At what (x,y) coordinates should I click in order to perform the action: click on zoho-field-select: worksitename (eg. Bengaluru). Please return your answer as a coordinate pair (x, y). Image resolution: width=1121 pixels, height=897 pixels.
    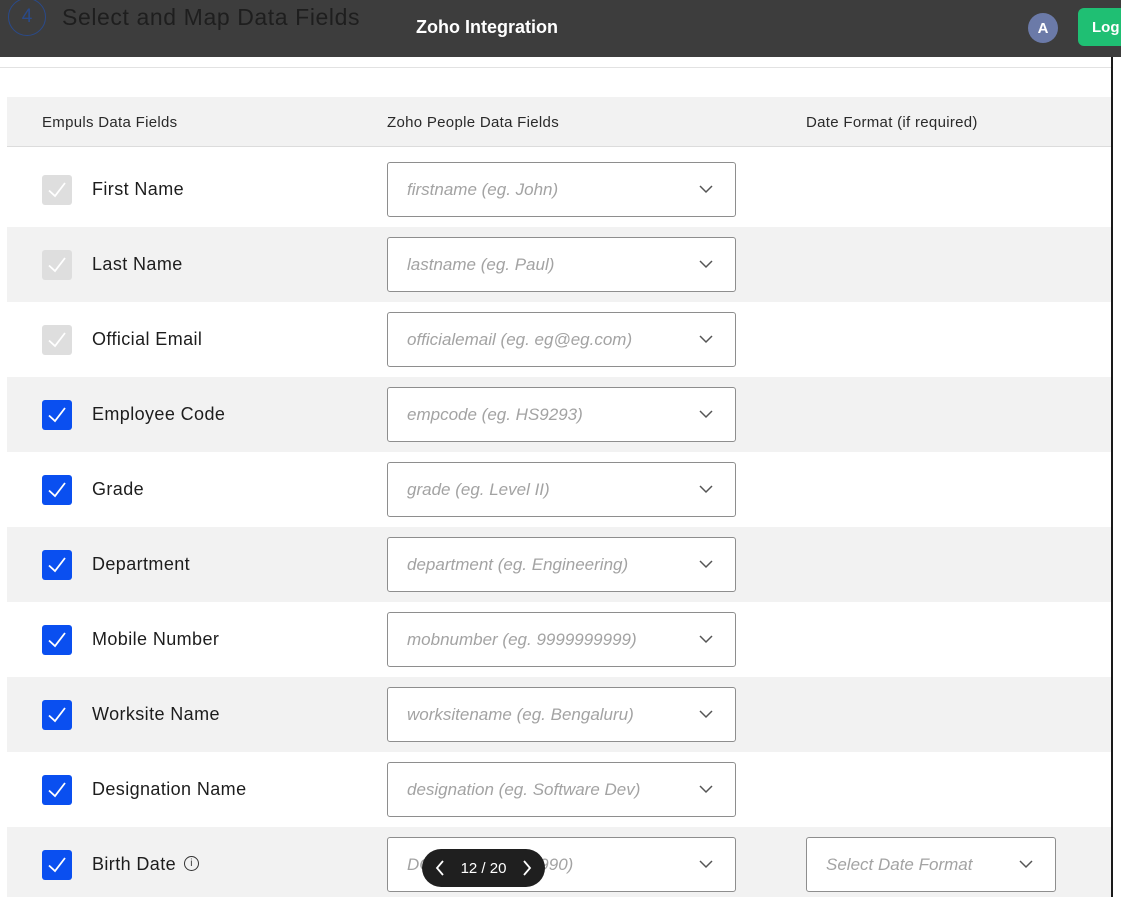
    Looking at the image, I should click on (561, 714).